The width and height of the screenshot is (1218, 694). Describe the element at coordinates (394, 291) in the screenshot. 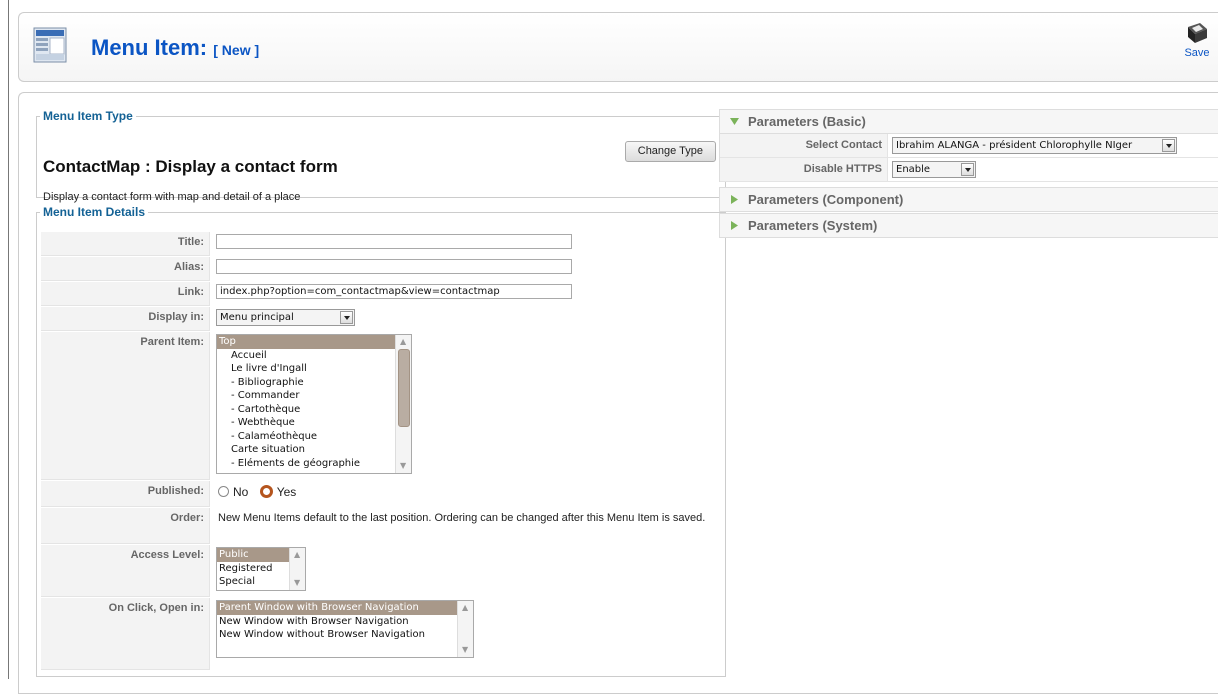

I see `link-input` at that location.